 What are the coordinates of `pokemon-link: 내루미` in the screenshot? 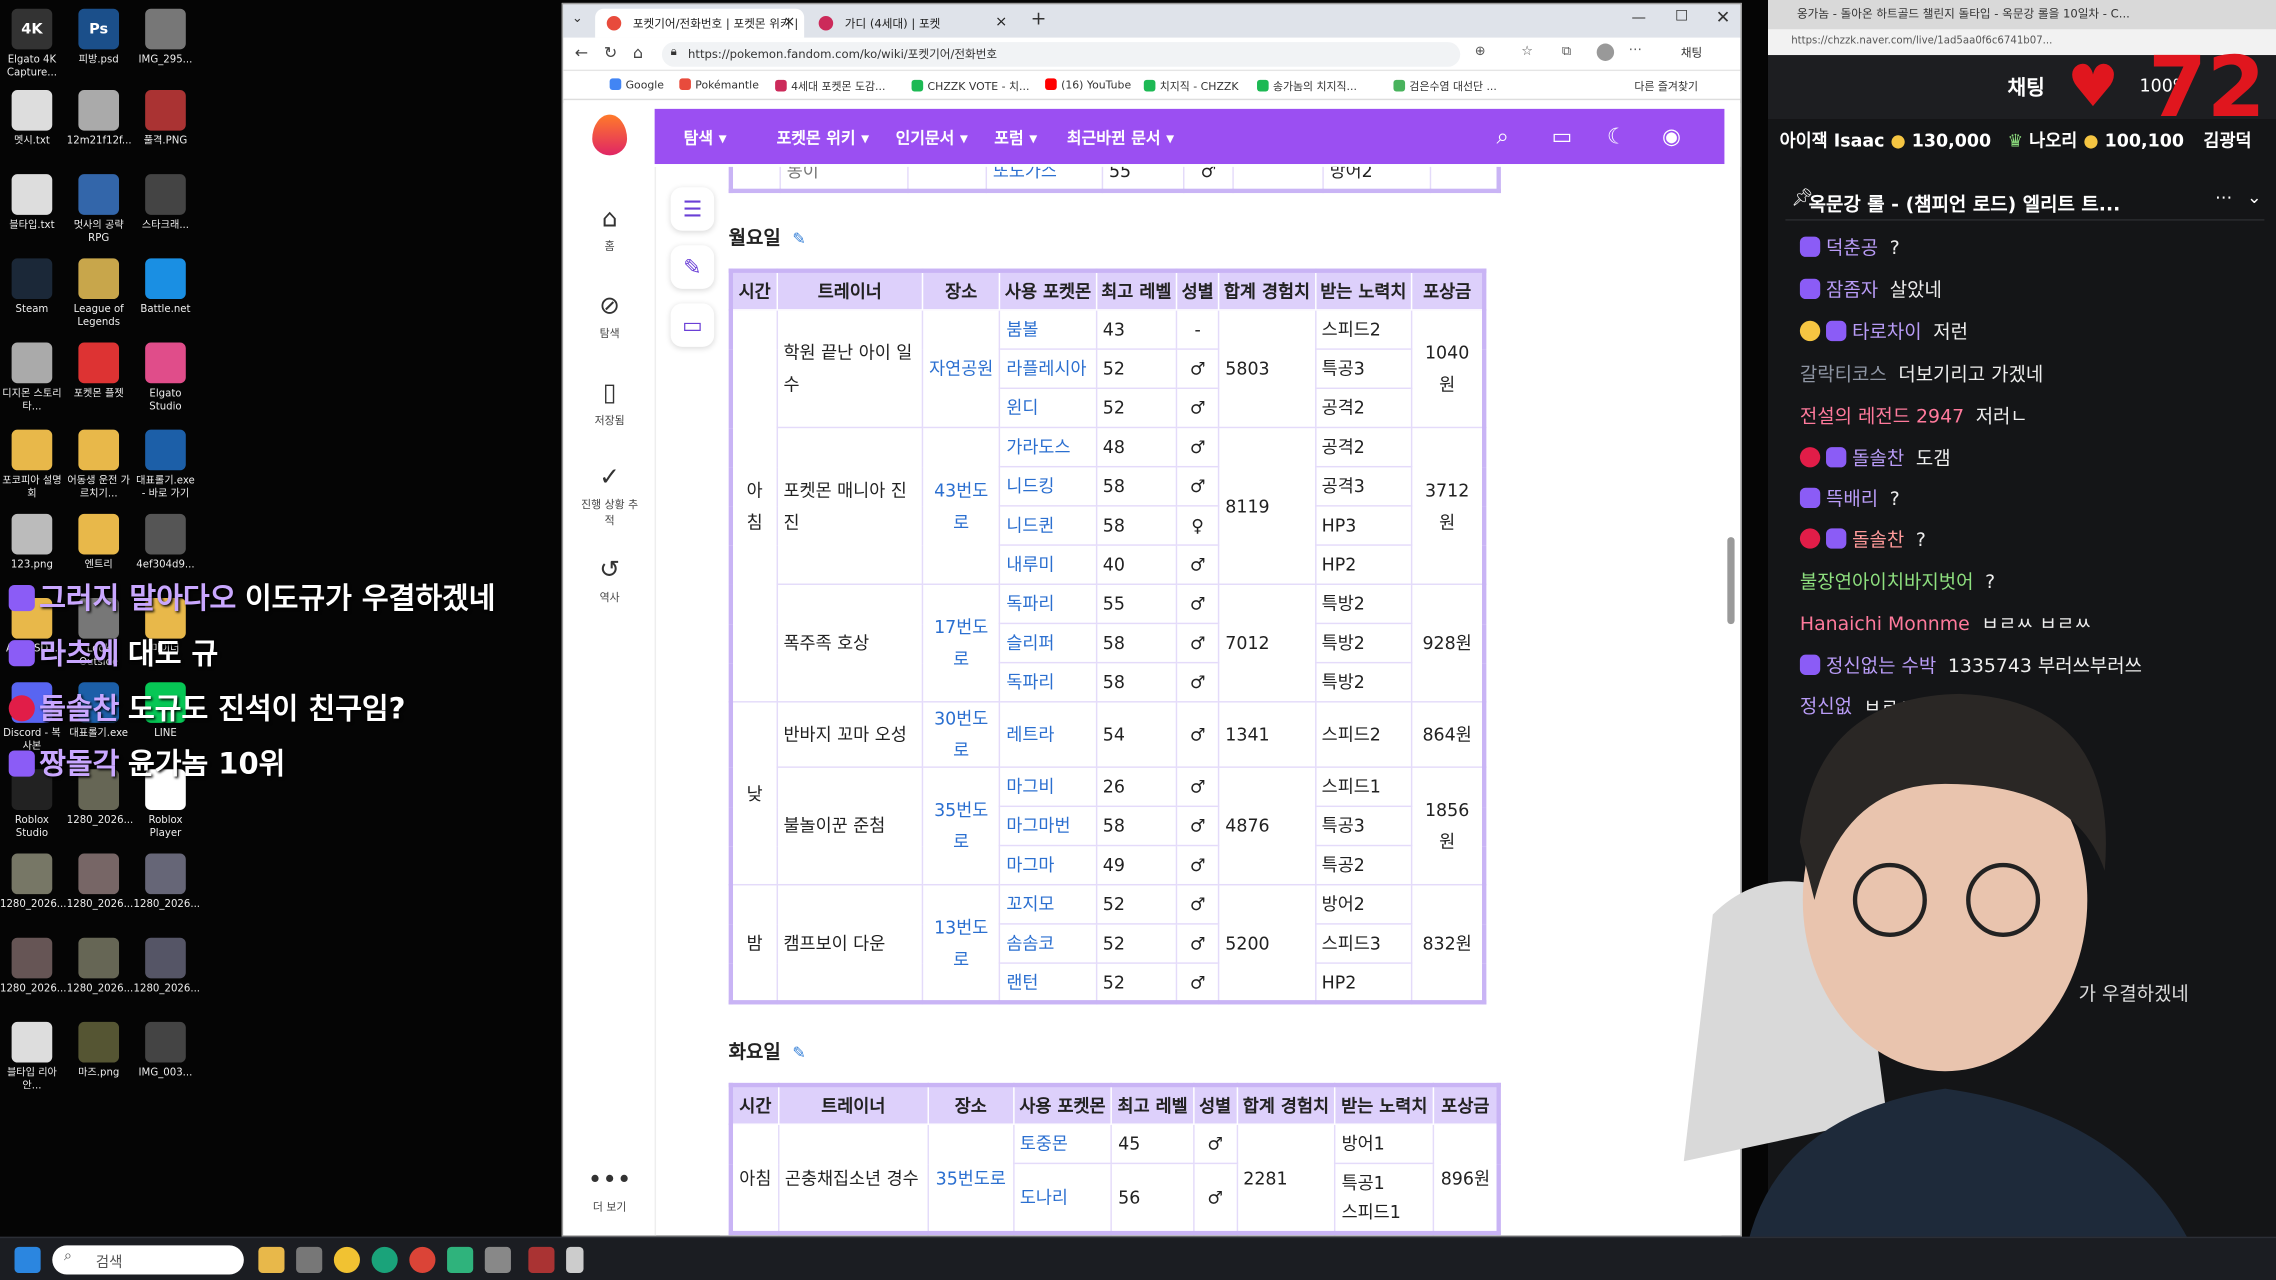 It's located at (1048, 564).